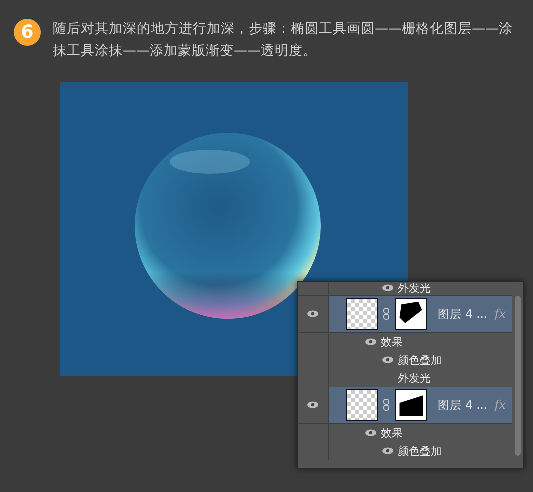 The width and height of the screenshot is (533, 492). I want to click on step-number-badge: 6, so click(27, 32).